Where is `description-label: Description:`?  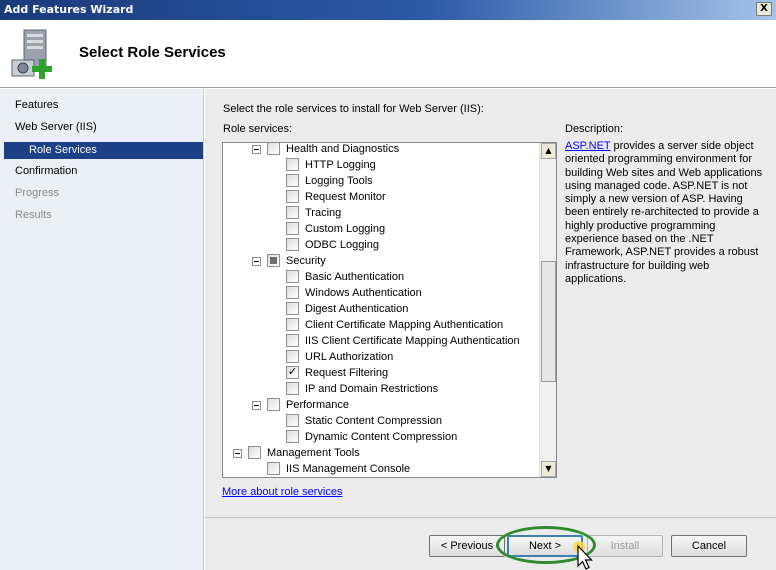
description-label: Description: is located at coordinates (594, 129).